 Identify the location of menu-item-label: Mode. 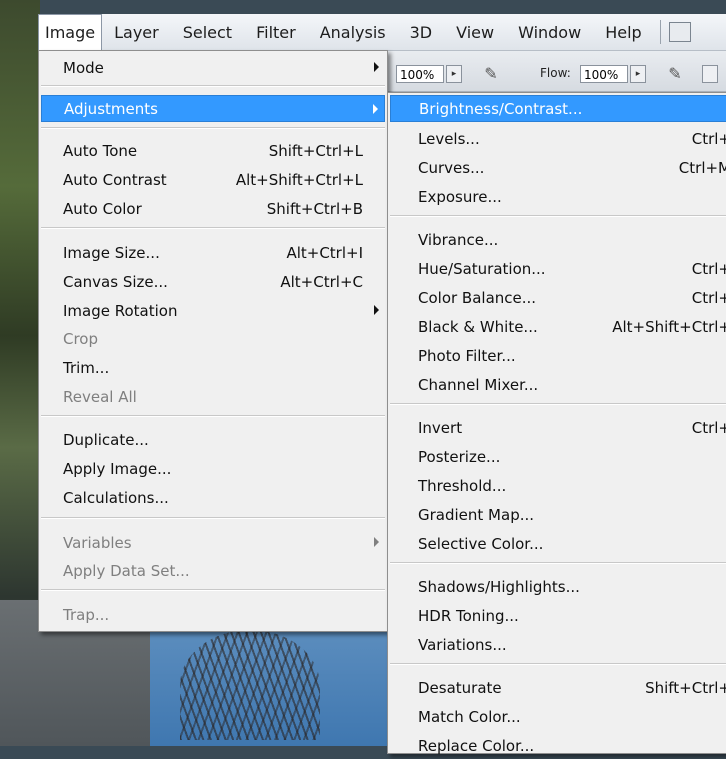
(83, 67).